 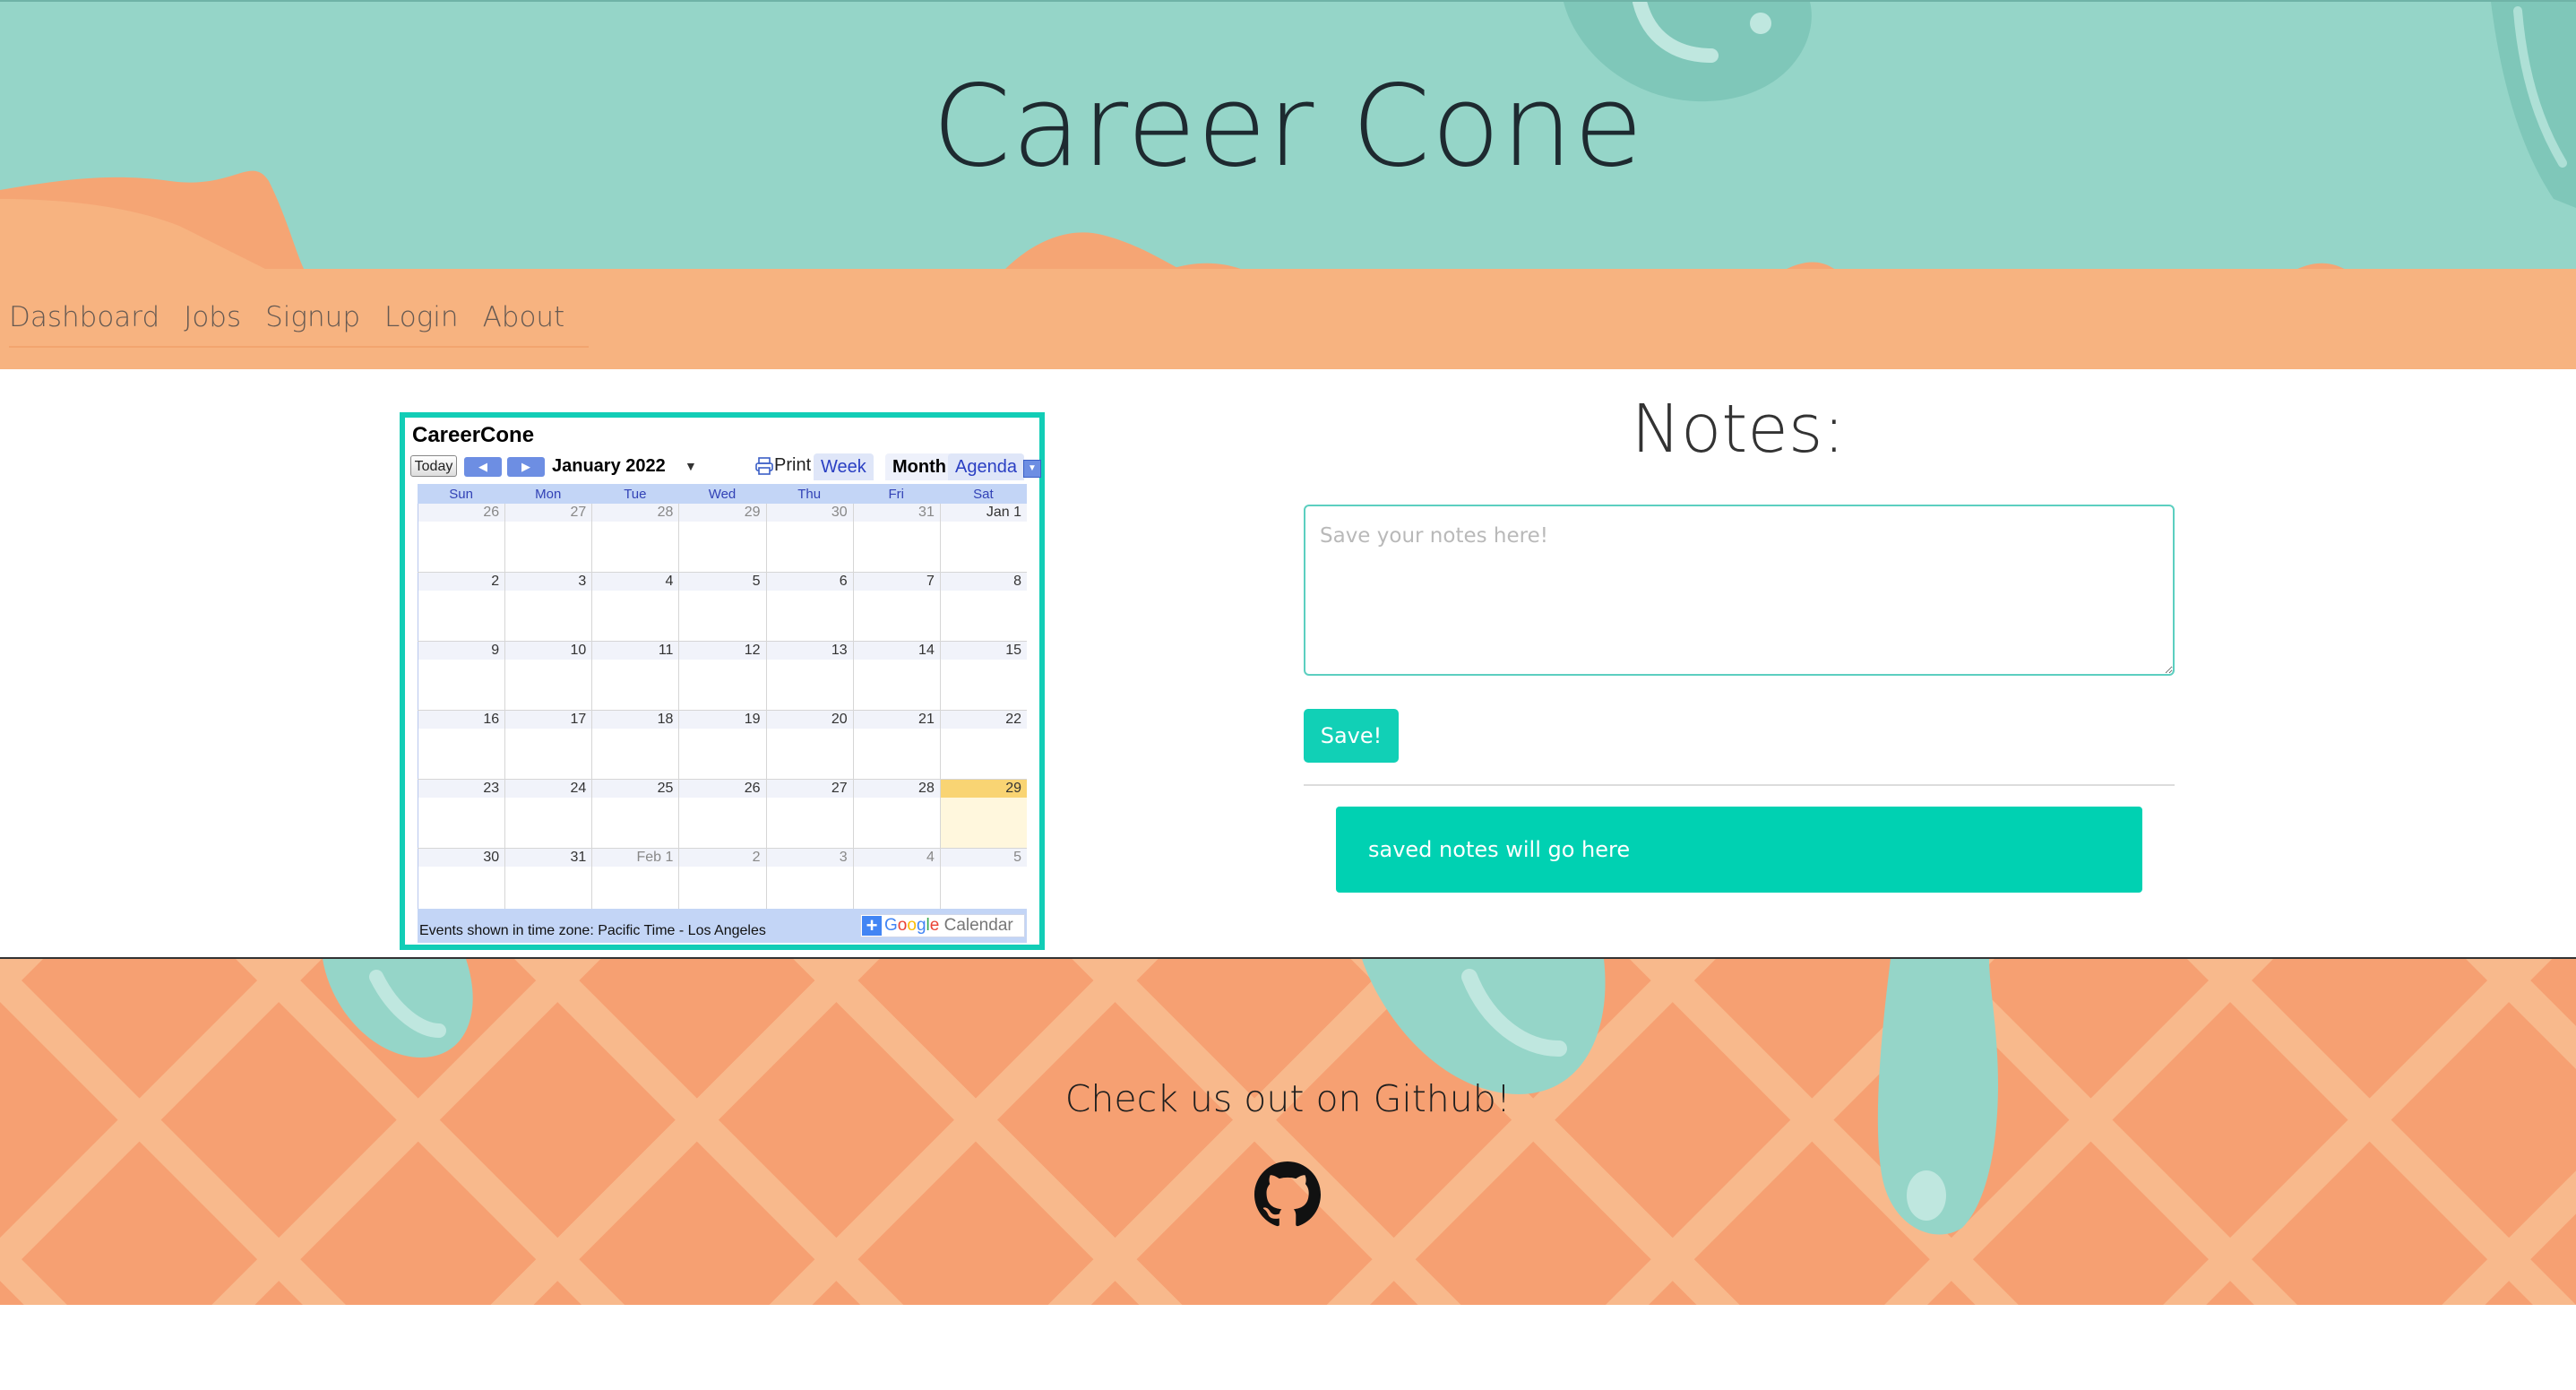 I want to click on nav-list: Dashboard Jobs Signup Login About, so click(x=300, y=324).